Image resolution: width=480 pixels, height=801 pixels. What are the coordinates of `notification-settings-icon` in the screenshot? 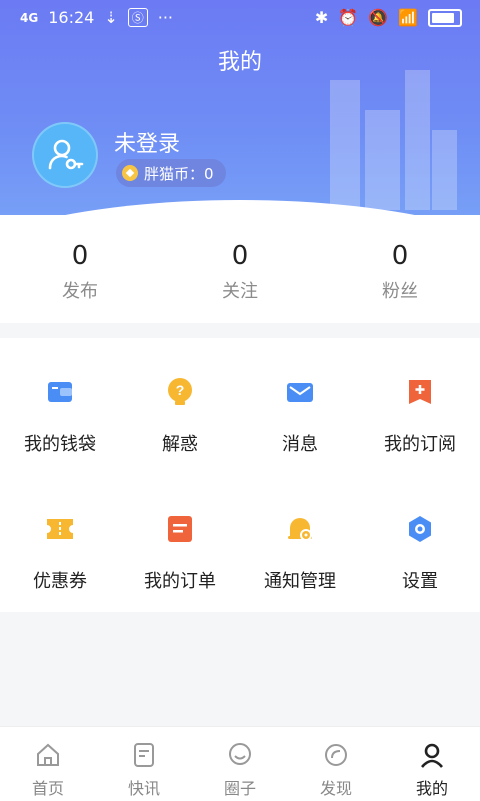 It's located at (300, 529).